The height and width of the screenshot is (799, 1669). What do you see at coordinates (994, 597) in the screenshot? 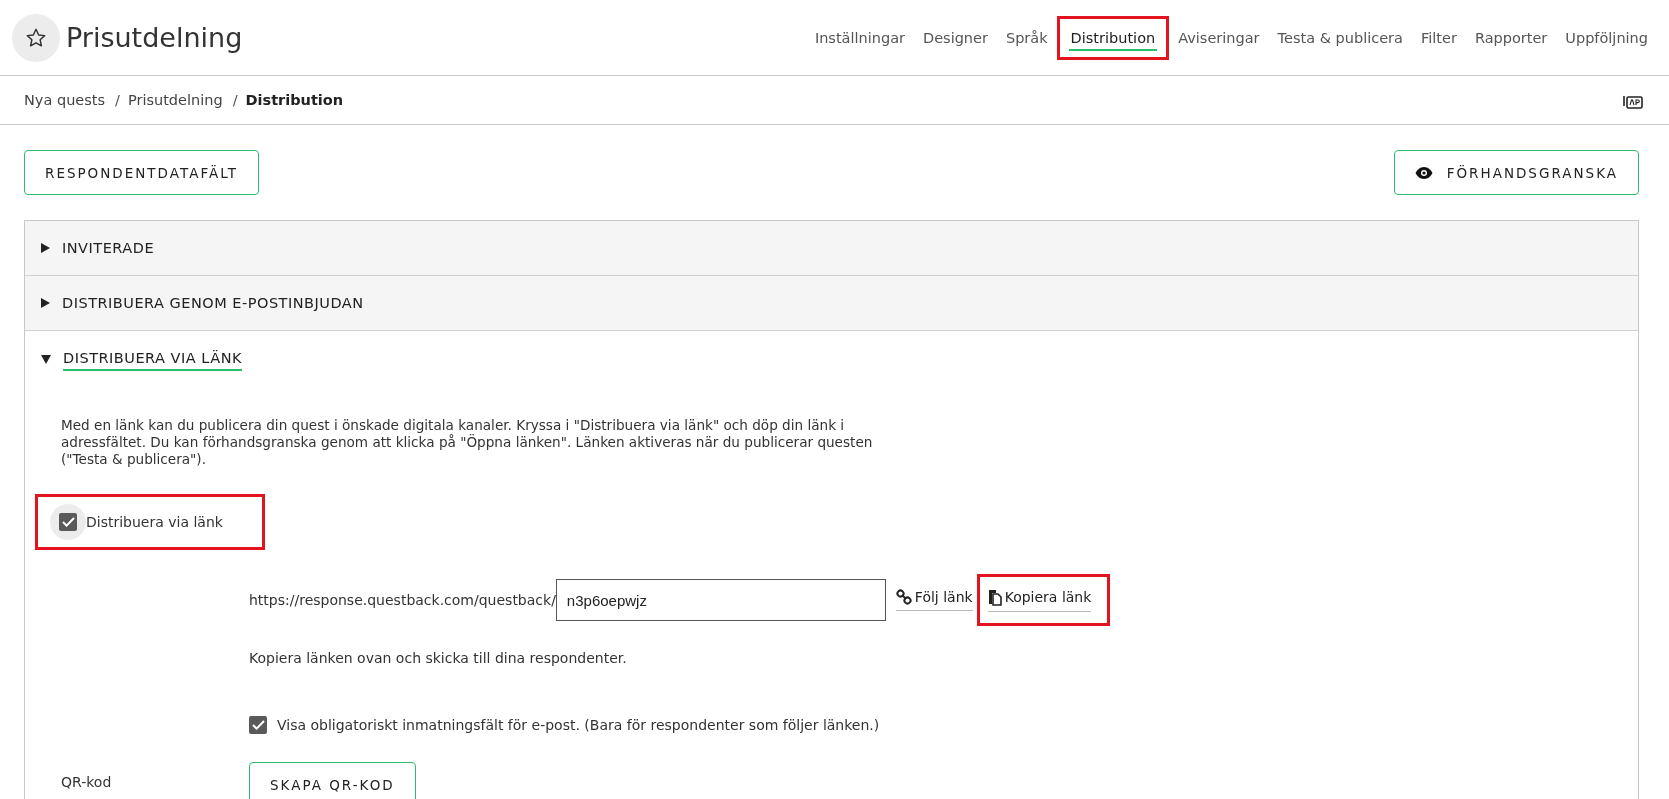
I see `copy-icon` at bounding box center [994, 597].